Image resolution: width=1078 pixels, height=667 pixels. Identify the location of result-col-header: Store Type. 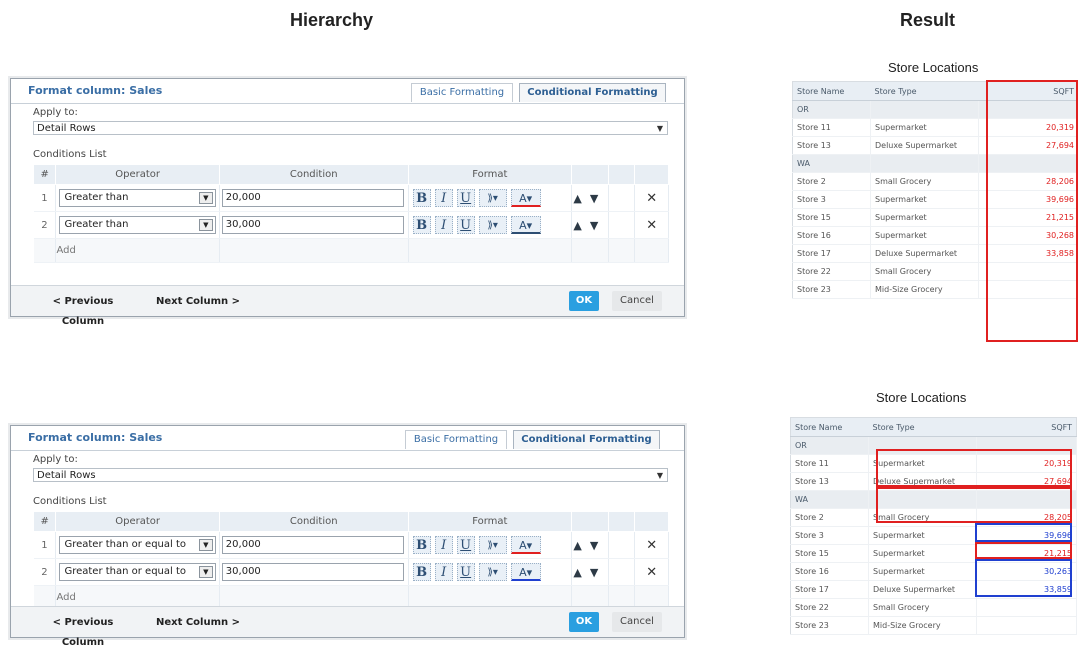
(924, 91).